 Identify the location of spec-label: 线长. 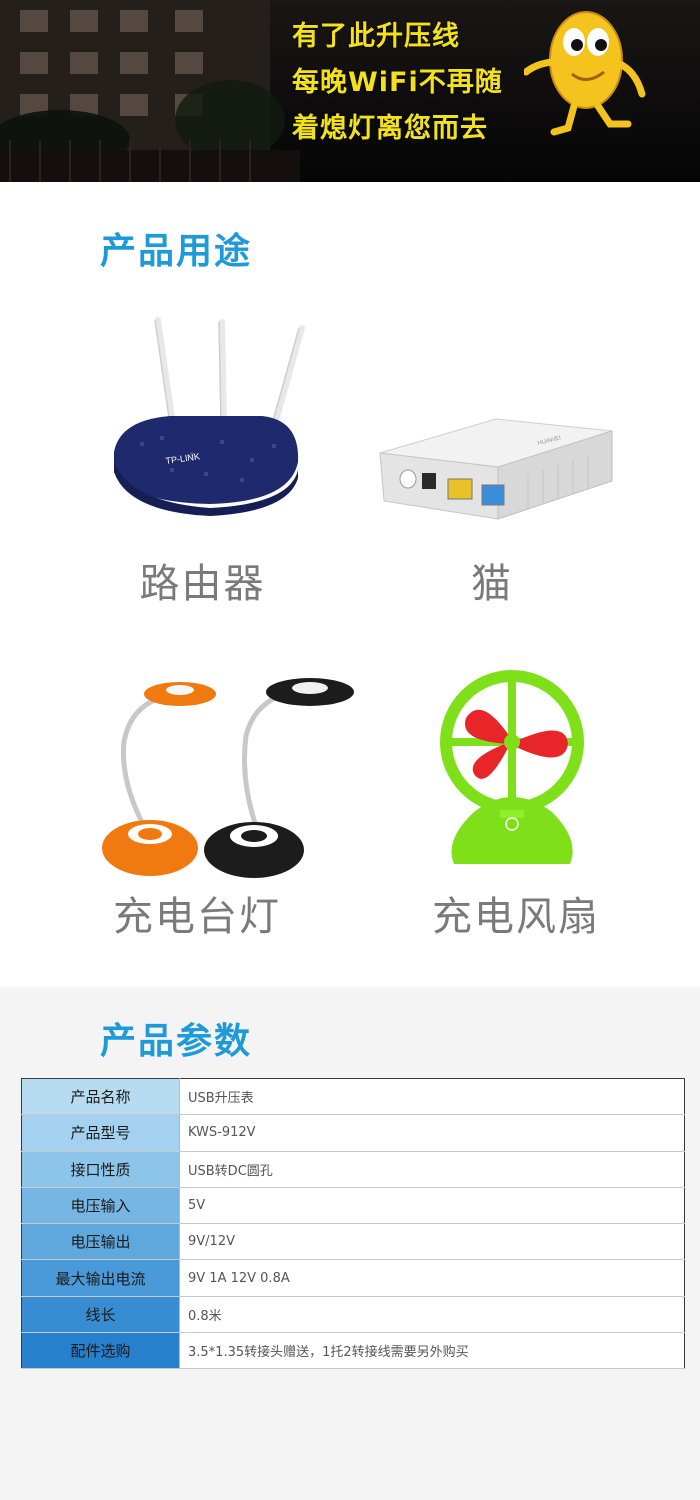
(100, 1315).